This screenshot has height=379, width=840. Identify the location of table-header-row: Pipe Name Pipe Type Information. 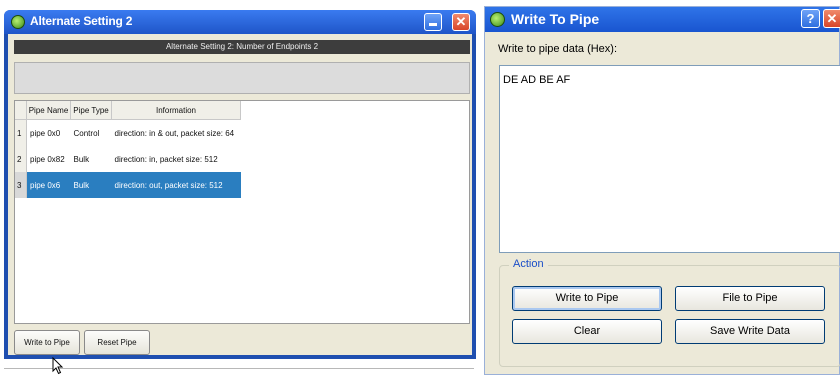
(128, 110).